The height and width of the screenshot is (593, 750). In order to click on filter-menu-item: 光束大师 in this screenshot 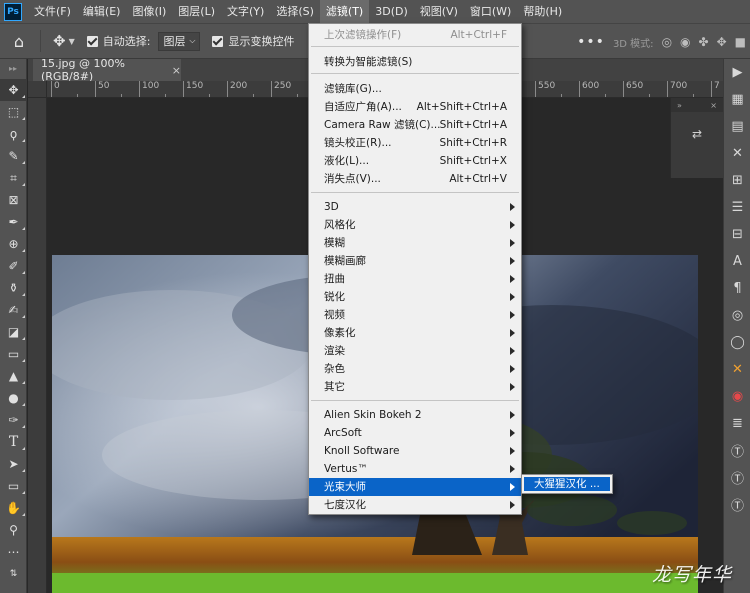, I will do `click(415, 487)`.